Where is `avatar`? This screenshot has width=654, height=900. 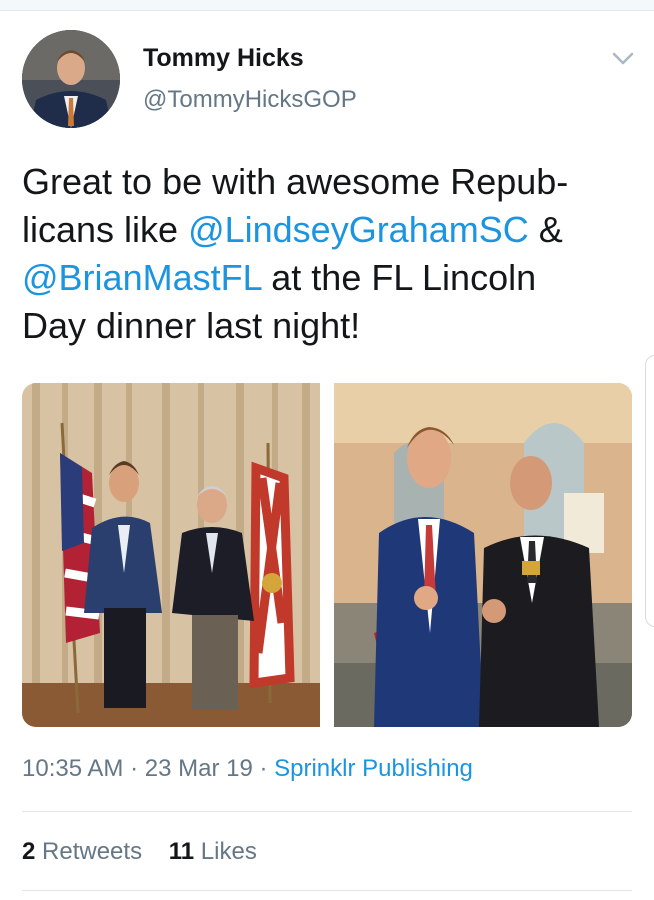 avatar is located at coordinates (71, 79).